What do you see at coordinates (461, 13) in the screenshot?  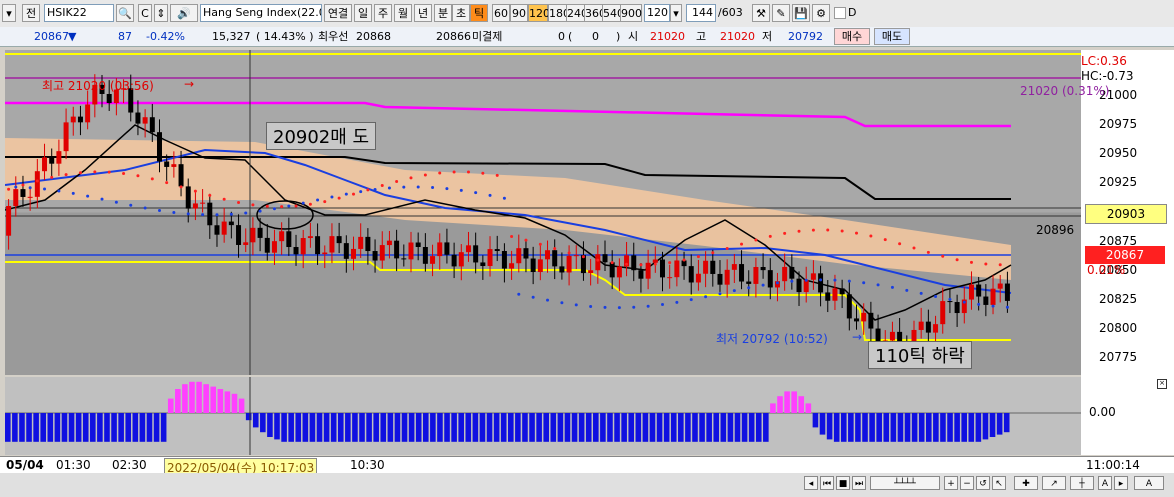 I see `second-tab: 초` at bounding box center [461, 13].